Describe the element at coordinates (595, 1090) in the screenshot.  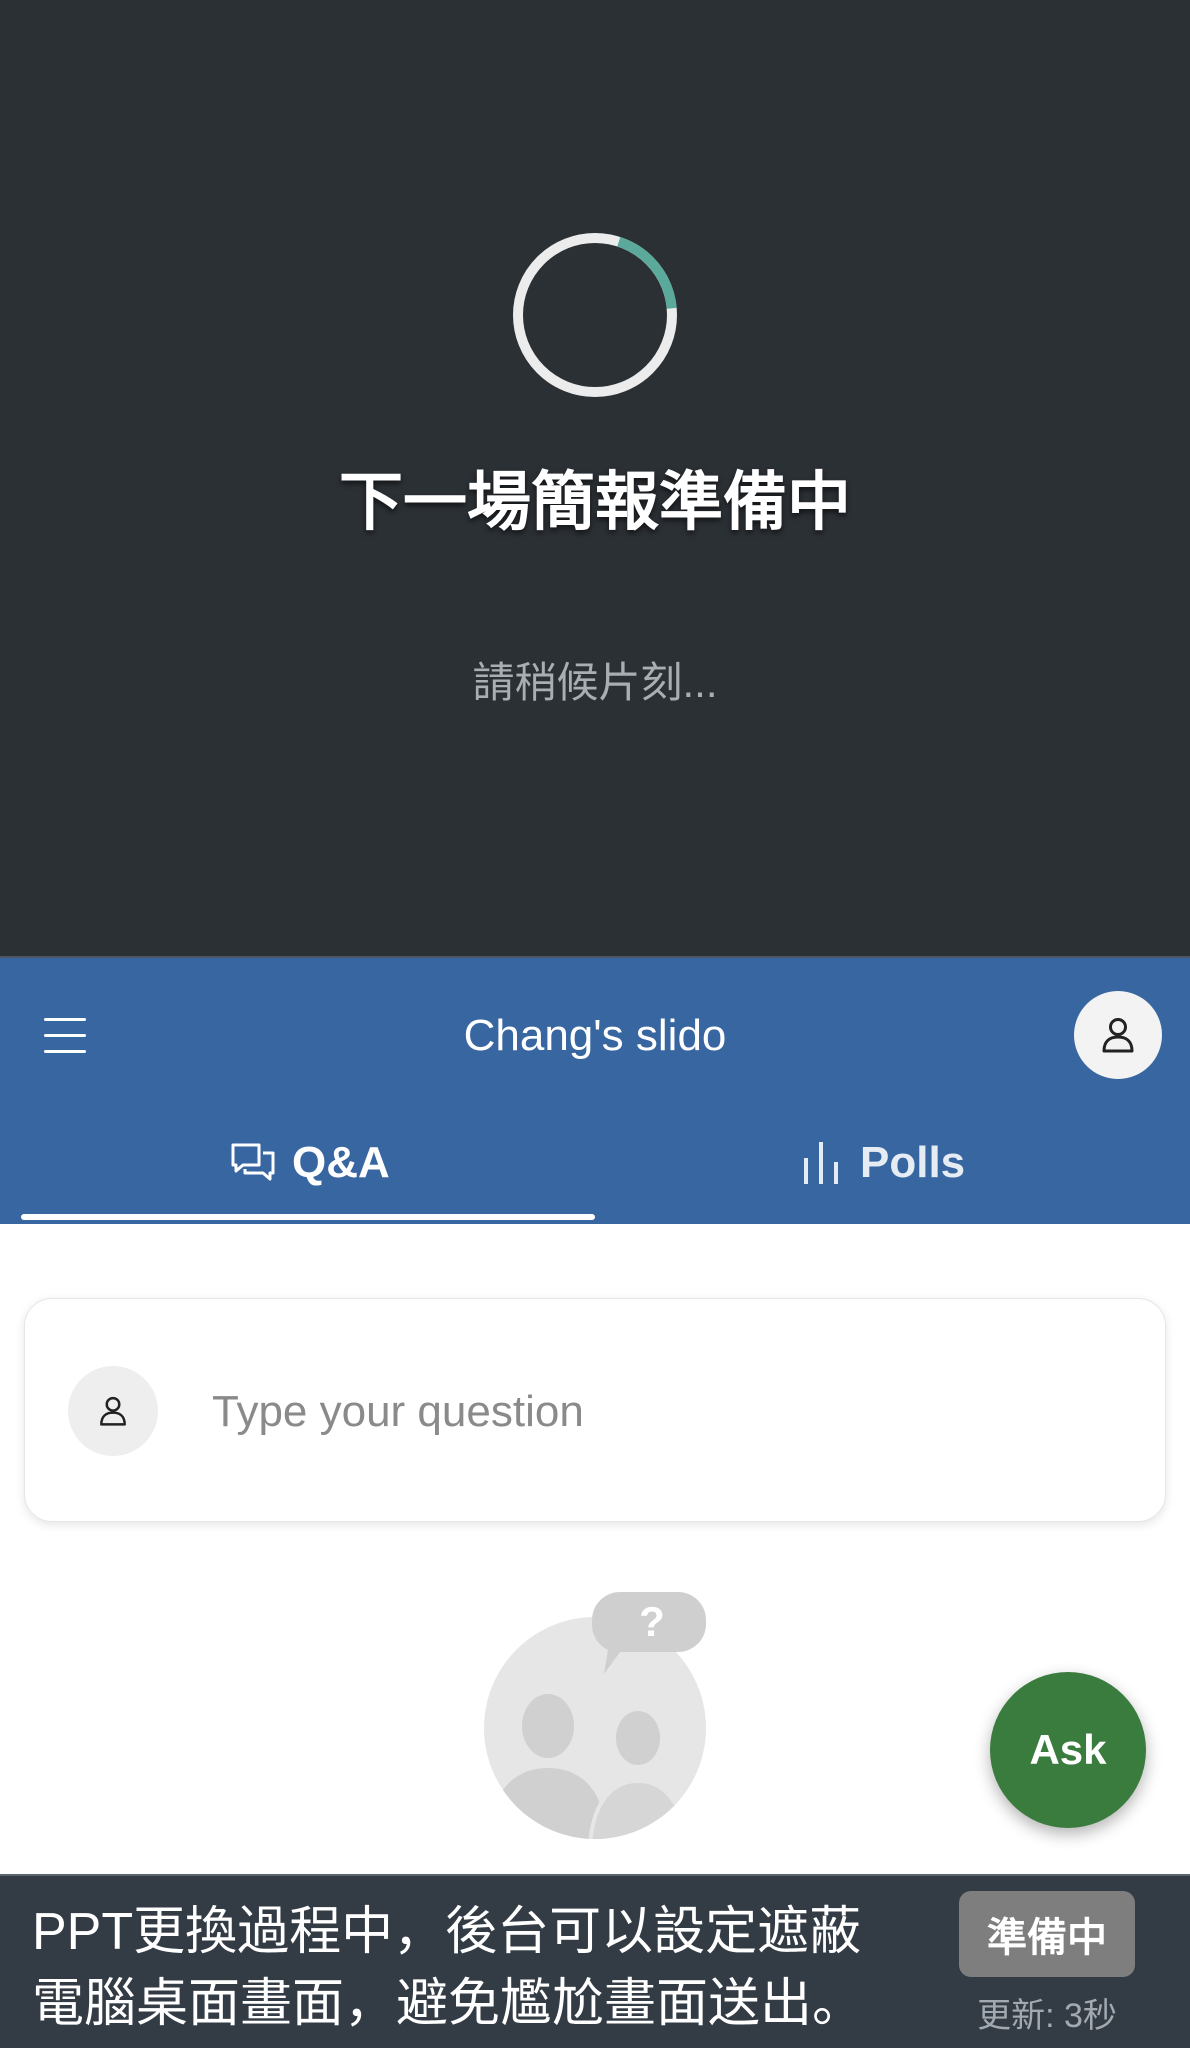
I see `app-header` at that location.